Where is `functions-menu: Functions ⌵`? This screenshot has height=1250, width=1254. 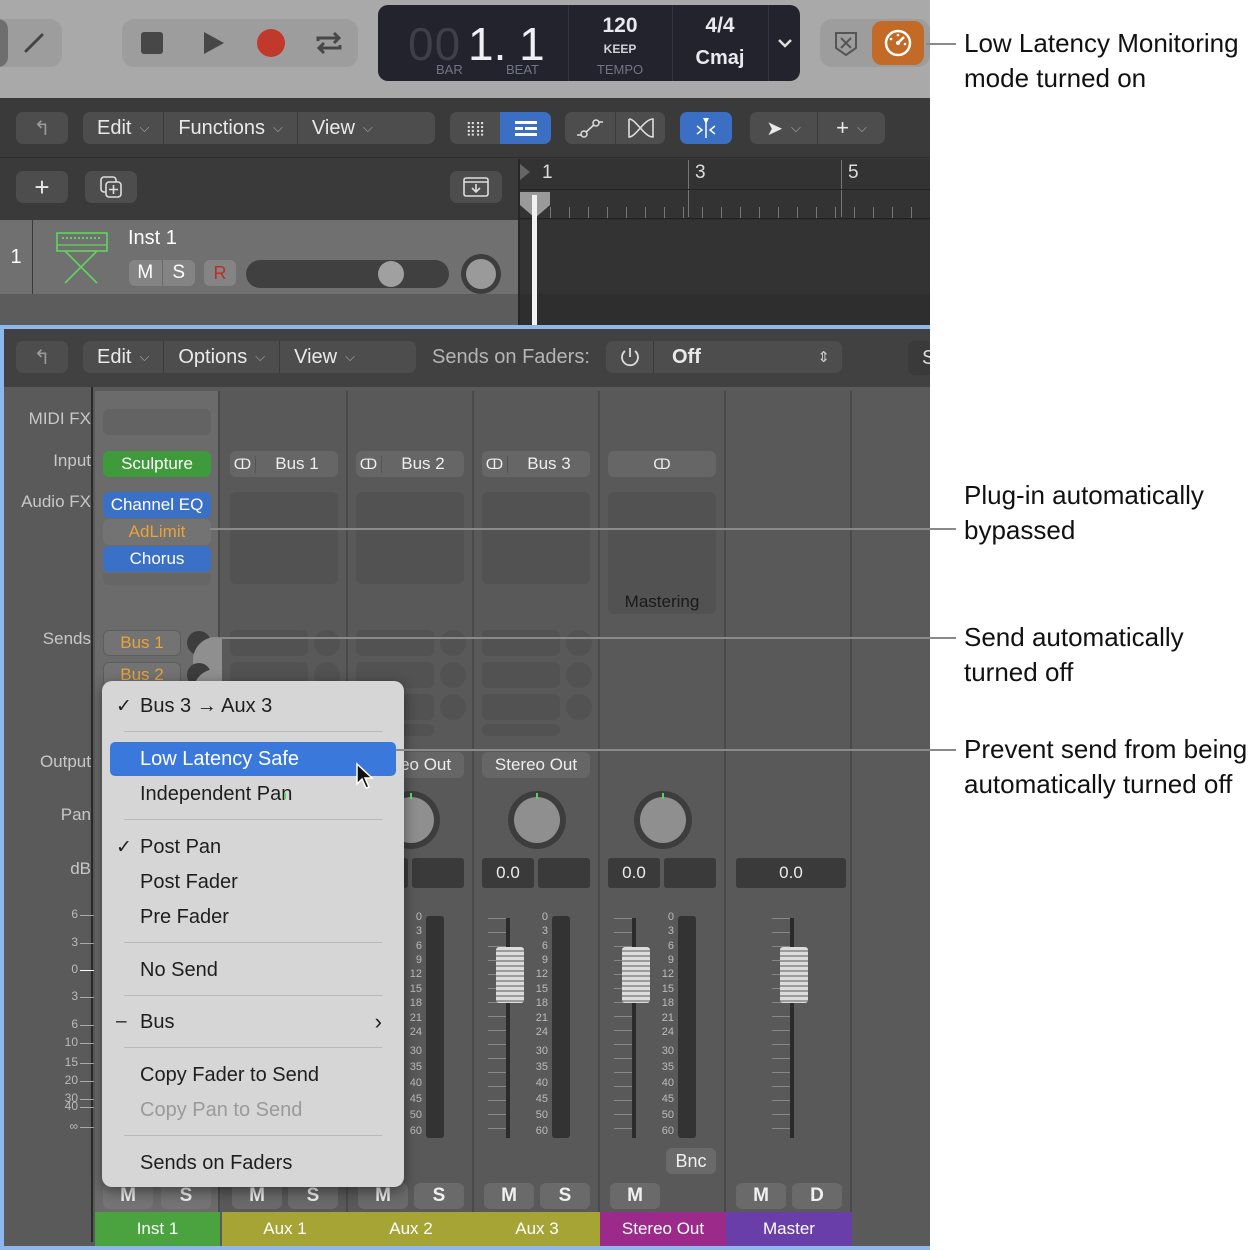
functions-menu: Functions ⌵ is located at coordinates (230, 128).